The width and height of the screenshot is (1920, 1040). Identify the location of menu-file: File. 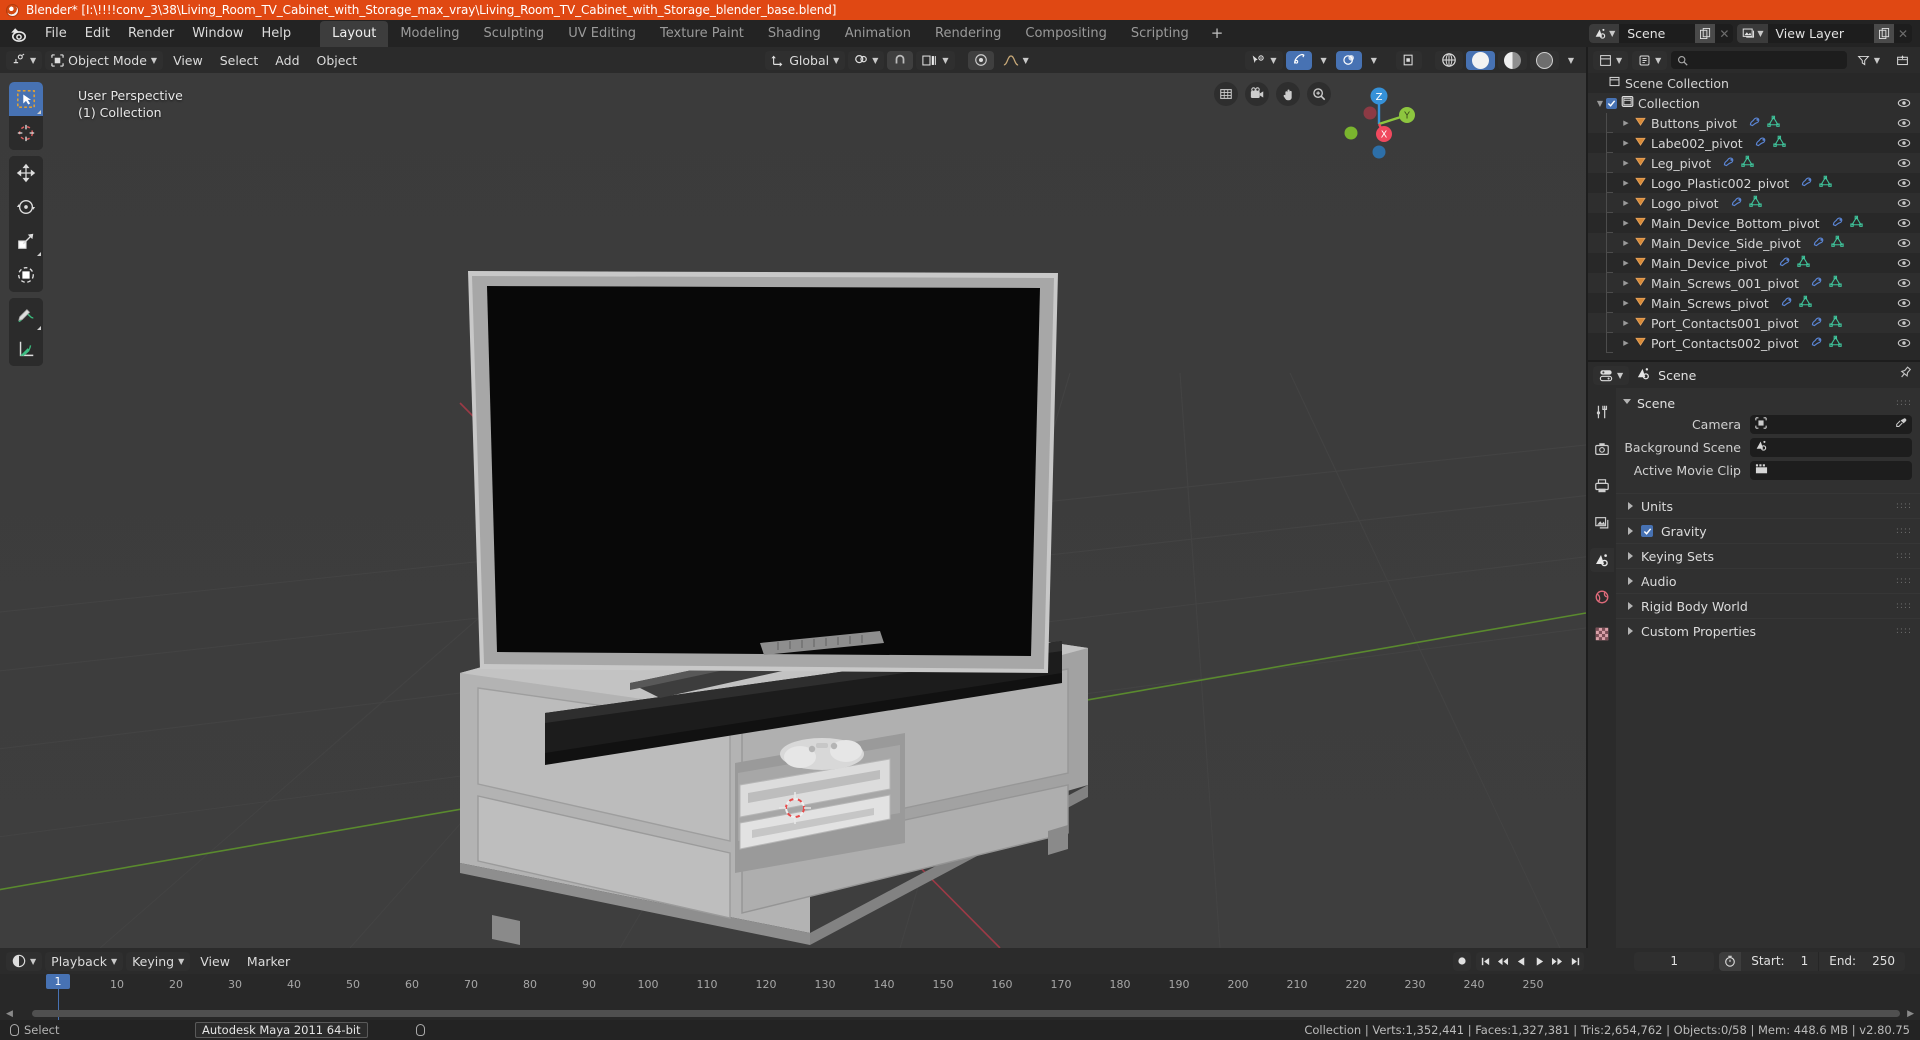
(56, 33).